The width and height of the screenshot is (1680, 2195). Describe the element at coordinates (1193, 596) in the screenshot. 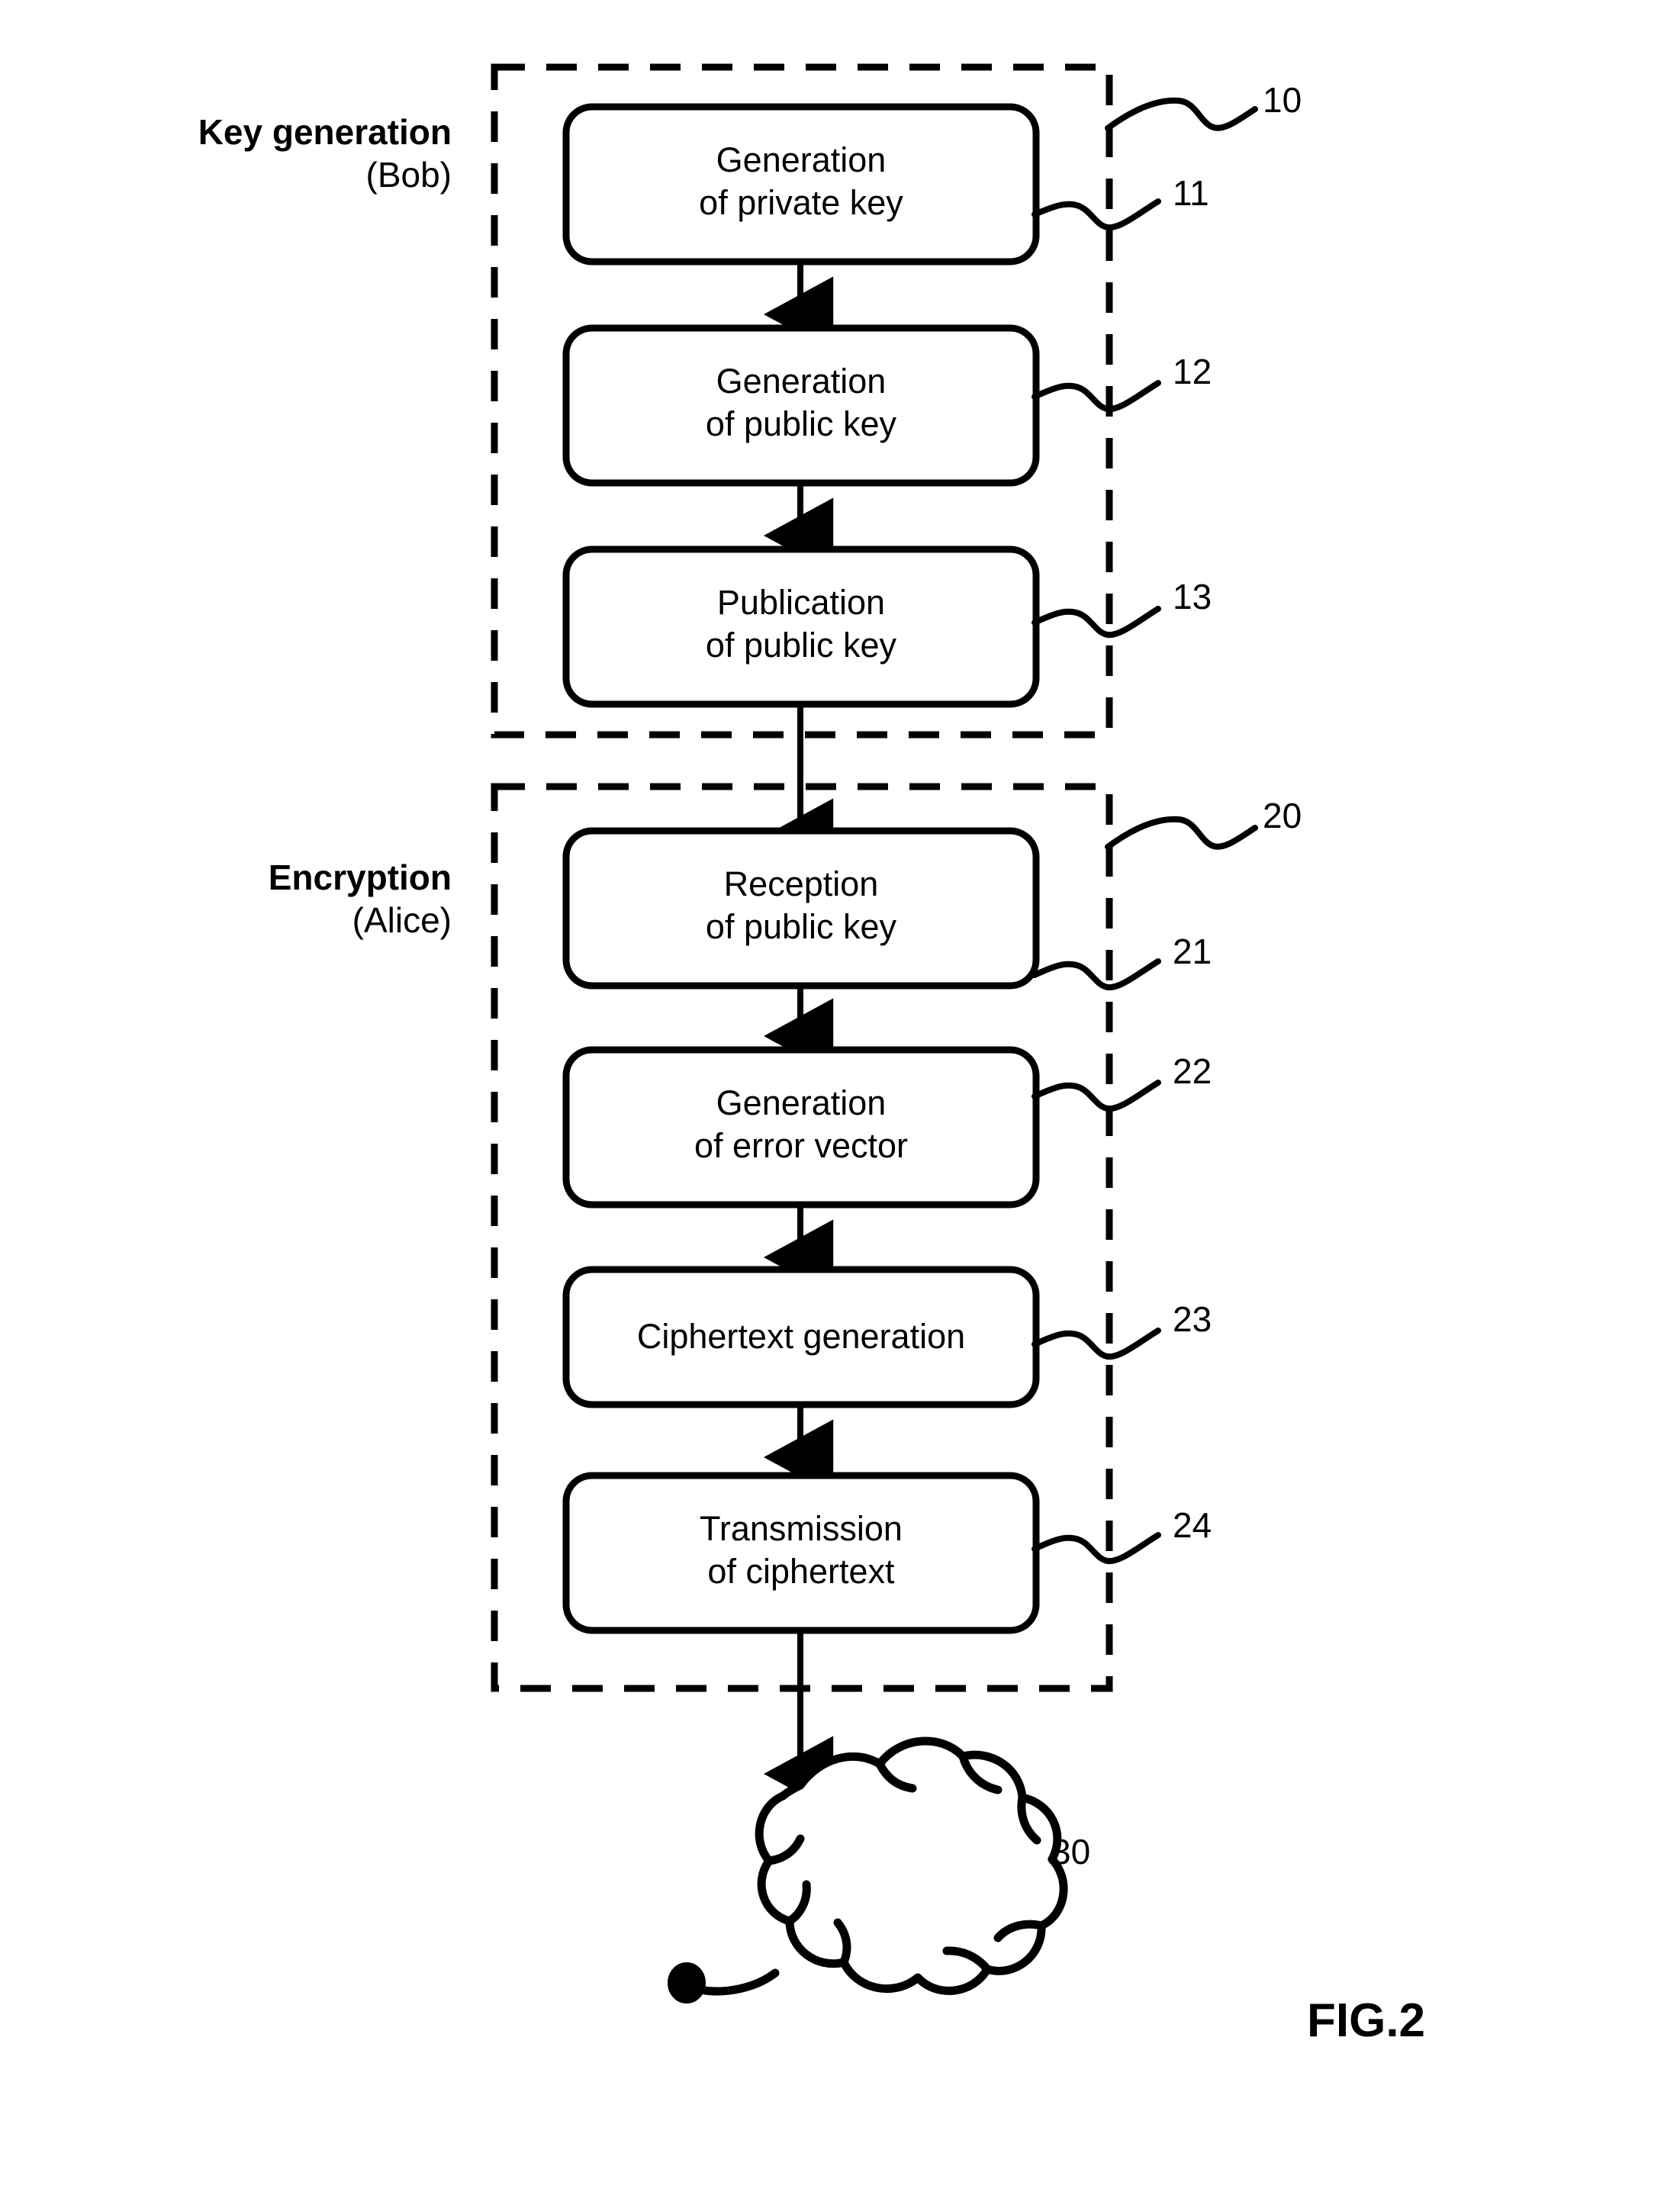

I see `reference-numeral-13: 13` at that location.